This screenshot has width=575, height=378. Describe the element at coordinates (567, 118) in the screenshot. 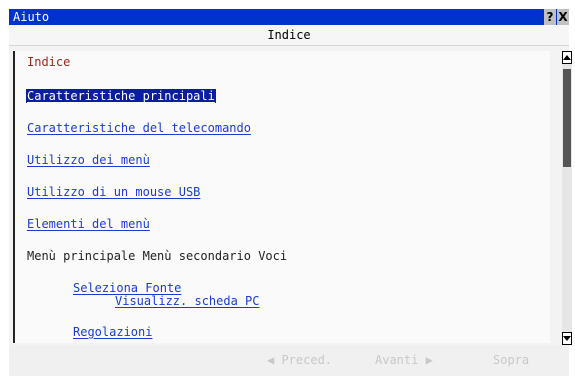

I see `scroll-thumb` at that location.